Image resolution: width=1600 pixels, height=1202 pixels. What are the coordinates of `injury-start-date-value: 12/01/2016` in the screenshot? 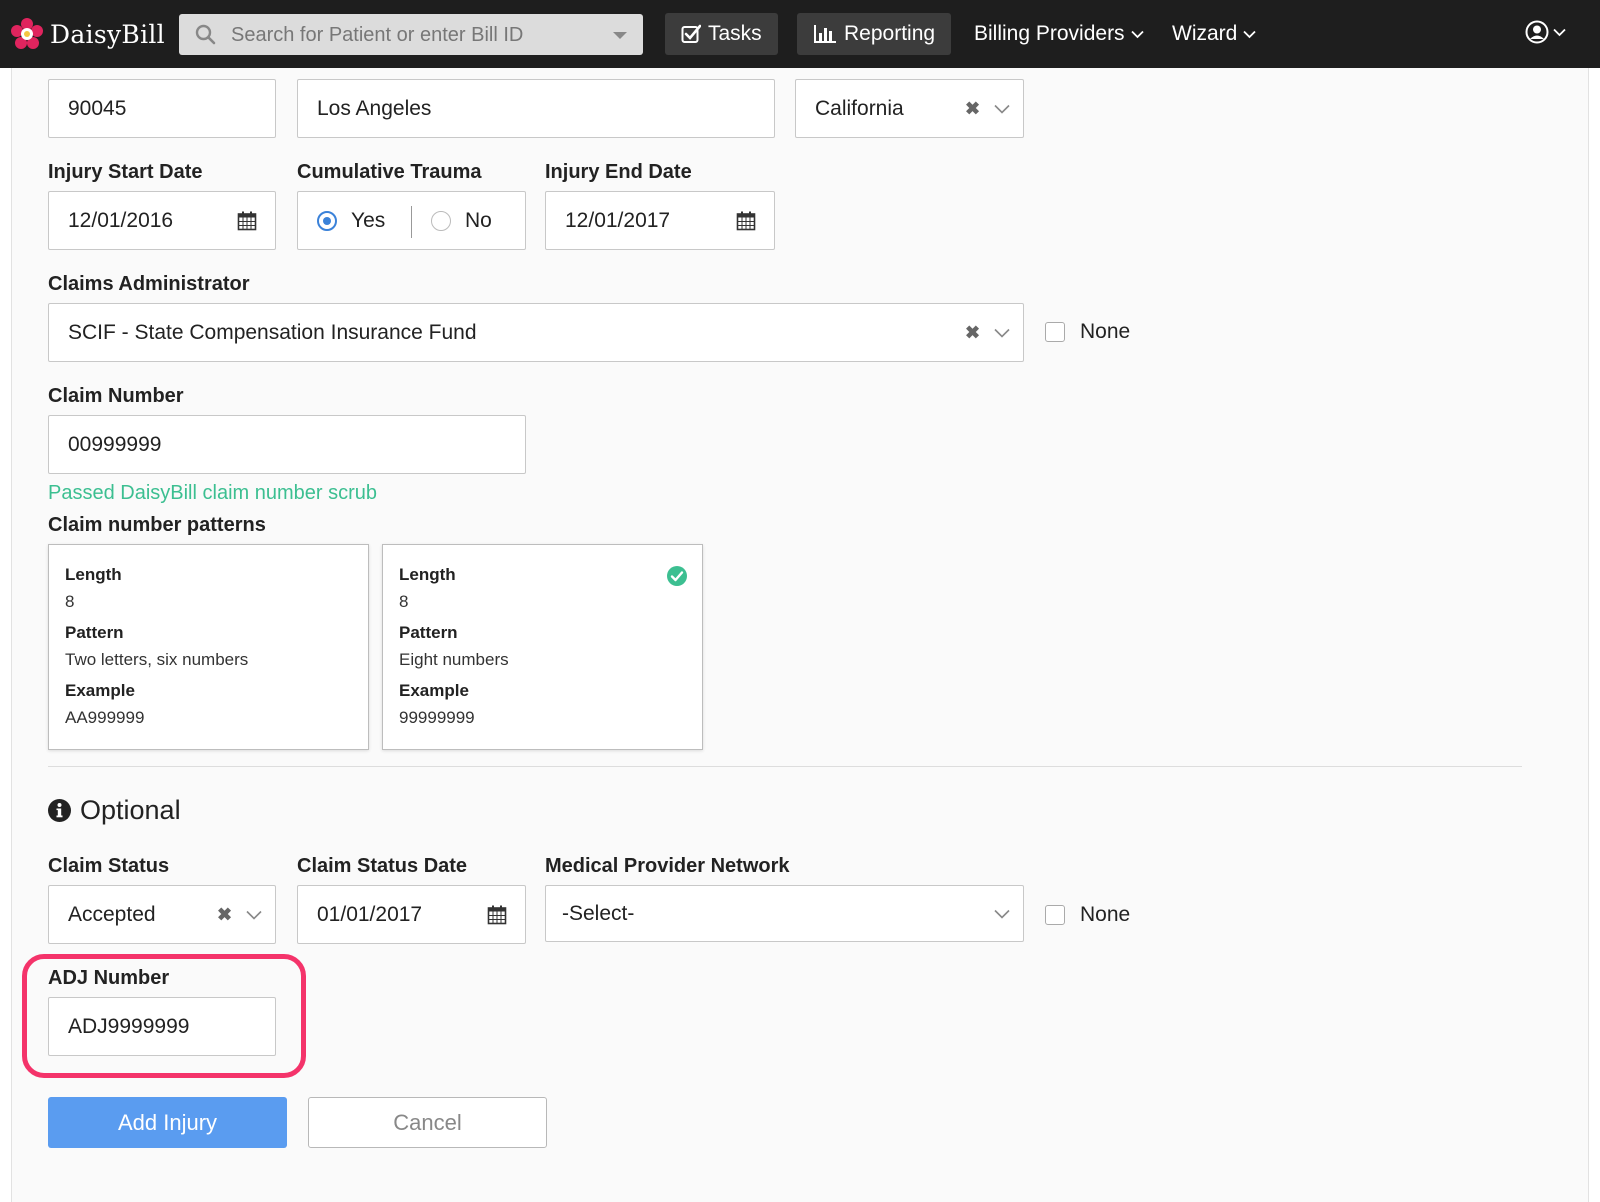 It's located at (121, 220).